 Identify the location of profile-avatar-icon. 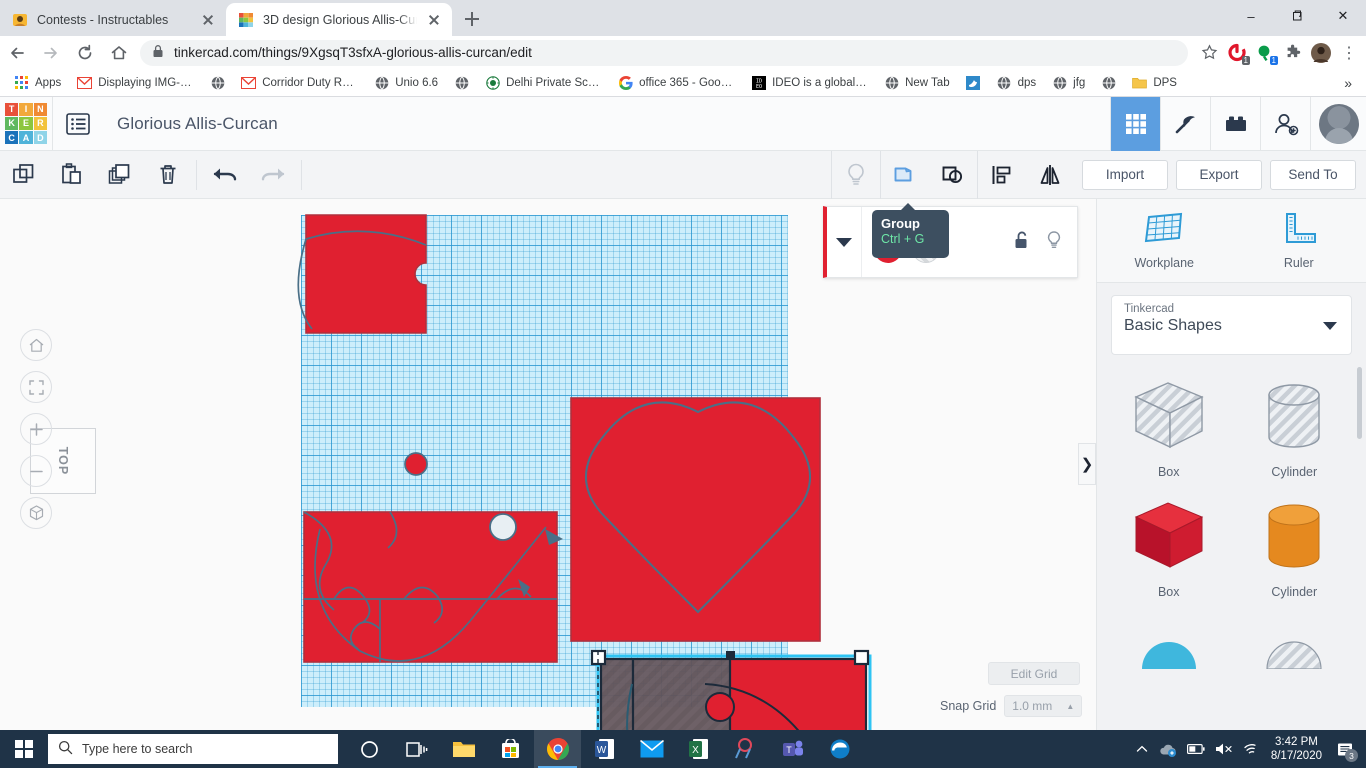
(1321, 53).